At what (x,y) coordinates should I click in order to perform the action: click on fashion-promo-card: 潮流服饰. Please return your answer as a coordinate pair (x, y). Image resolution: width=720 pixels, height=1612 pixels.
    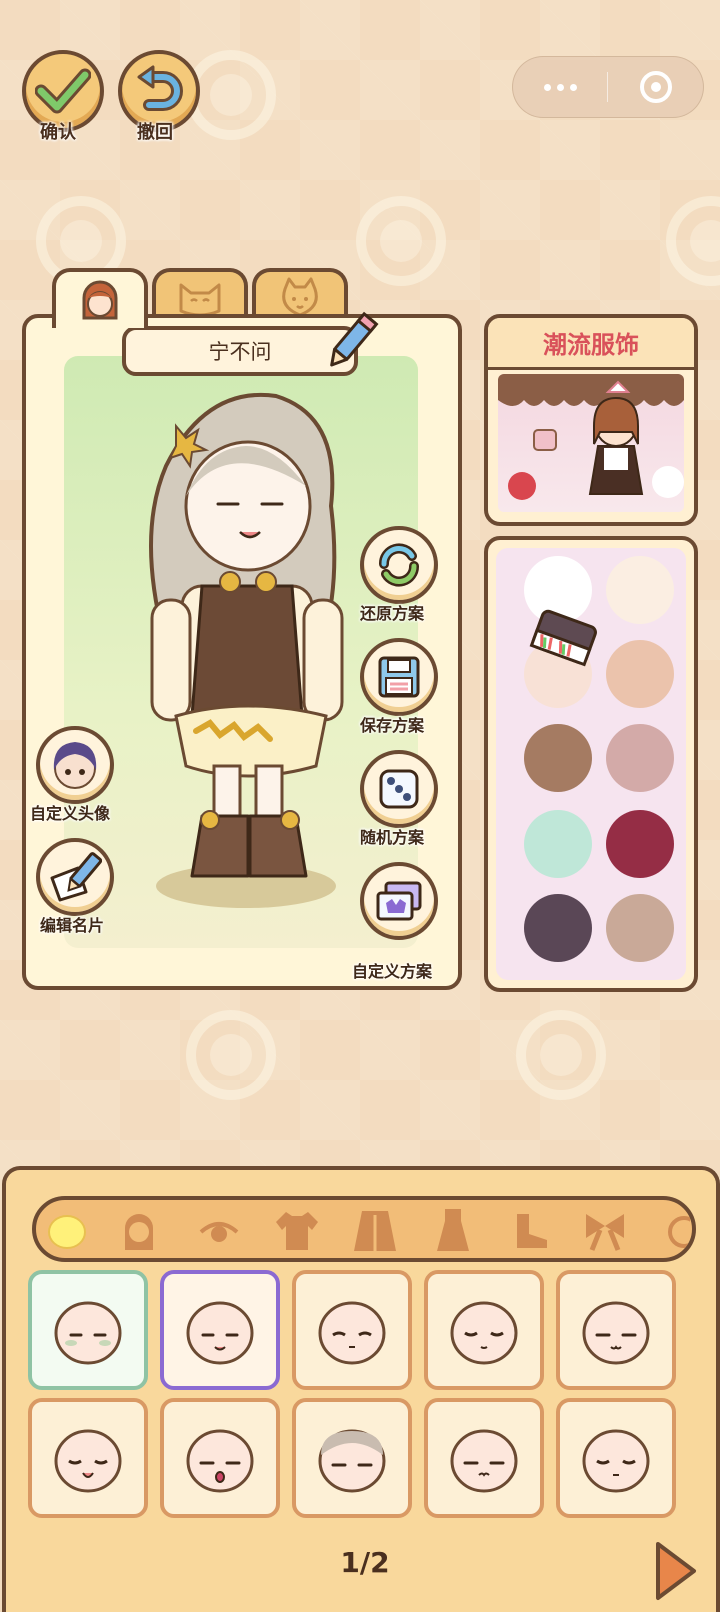
    Looking at the image, I should click on (591, 420).